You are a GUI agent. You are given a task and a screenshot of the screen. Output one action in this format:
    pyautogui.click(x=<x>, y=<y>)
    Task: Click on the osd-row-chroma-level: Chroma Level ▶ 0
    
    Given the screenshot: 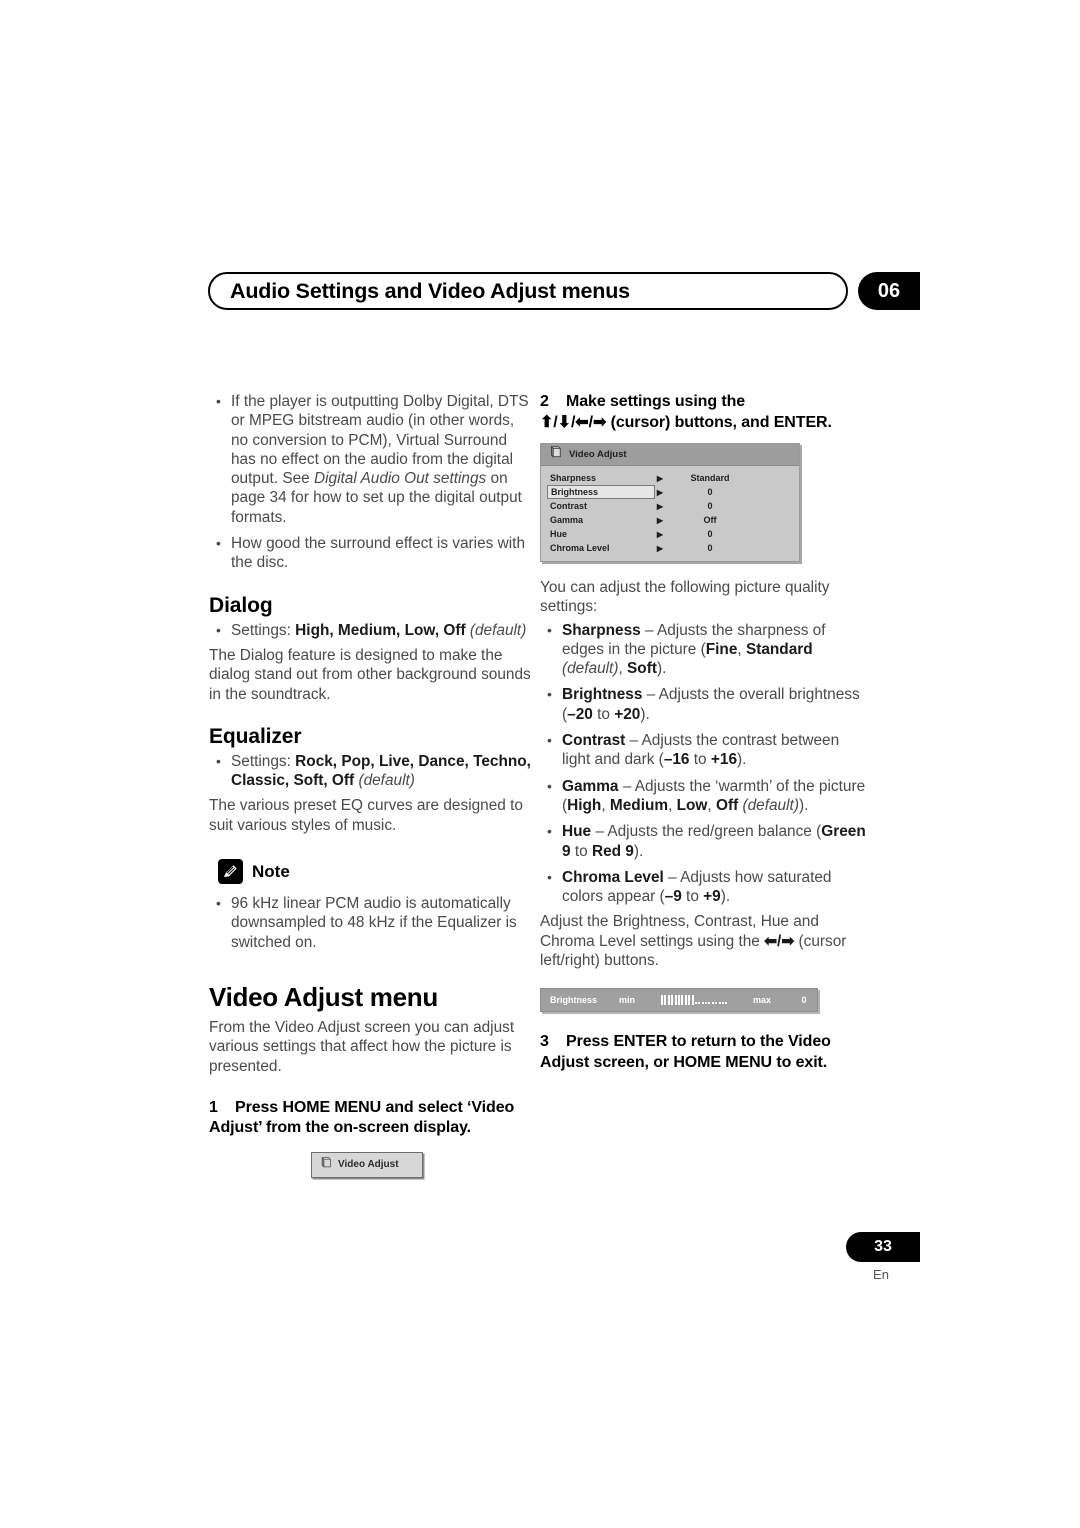 What is the action you would take?
    pyautogui.click(x=670, y=548)
    